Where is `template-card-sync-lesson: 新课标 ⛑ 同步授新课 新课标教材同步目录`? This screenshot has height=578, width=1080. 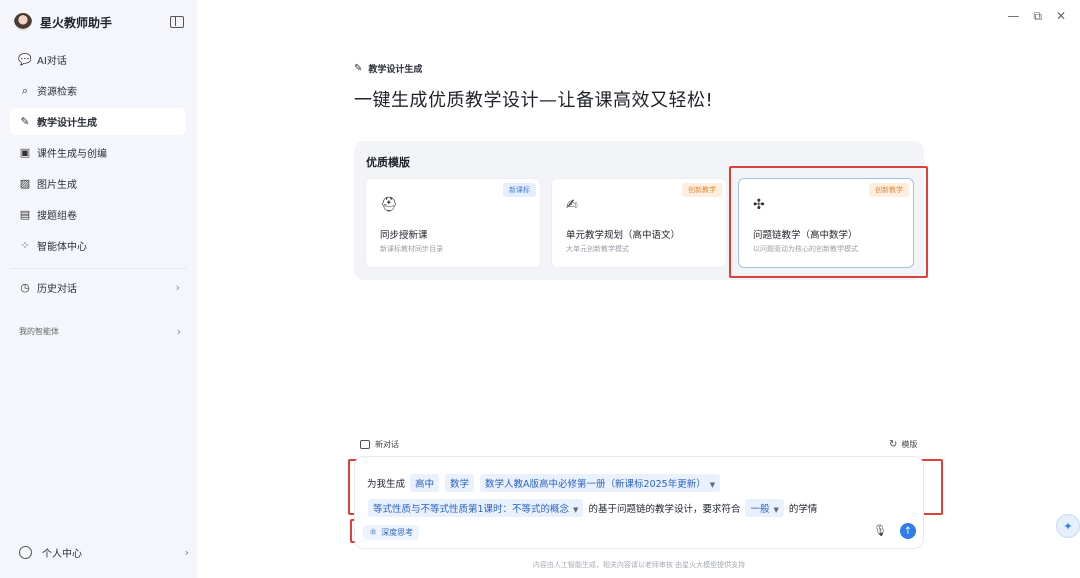
template-card-sync-lesson: 新课标 ⛑ 同步授新课 新课标教材同步目录 is located at coordinates (453, 223).